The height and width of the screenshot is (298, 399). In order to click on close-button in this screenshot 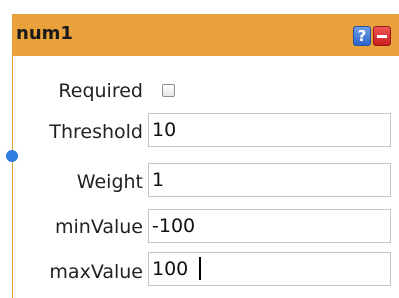, I will do `click(382, 36)`.